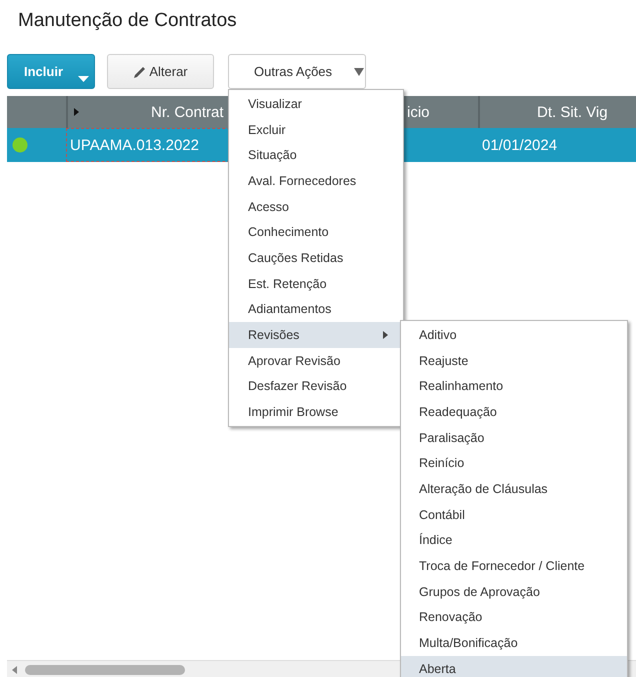  What do you see at coordinates (127, 21) in the screenshot?
I see `page-title: Manutenção de Contratos` at bounding box center [127, 21].